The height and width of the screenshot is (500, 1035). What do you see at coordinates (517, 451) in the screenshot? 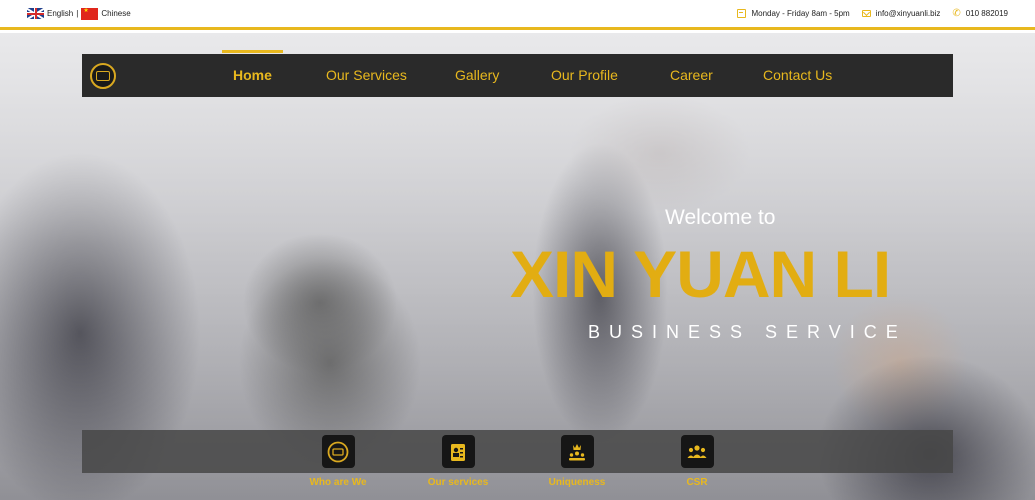
I see `feature-bar` at bounding box center [517, 451].